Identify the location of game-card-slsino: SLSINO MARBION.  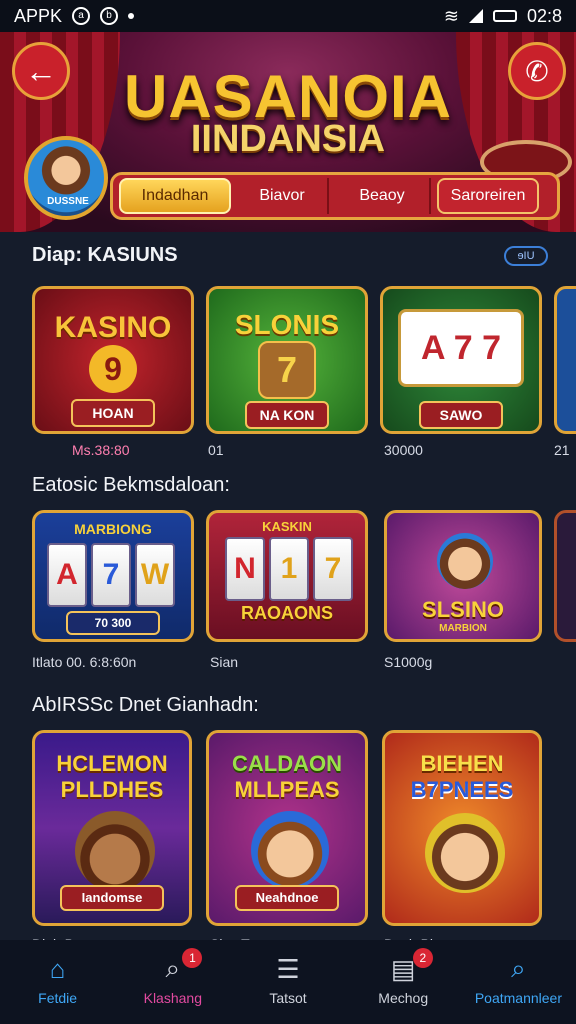
(463, 576).